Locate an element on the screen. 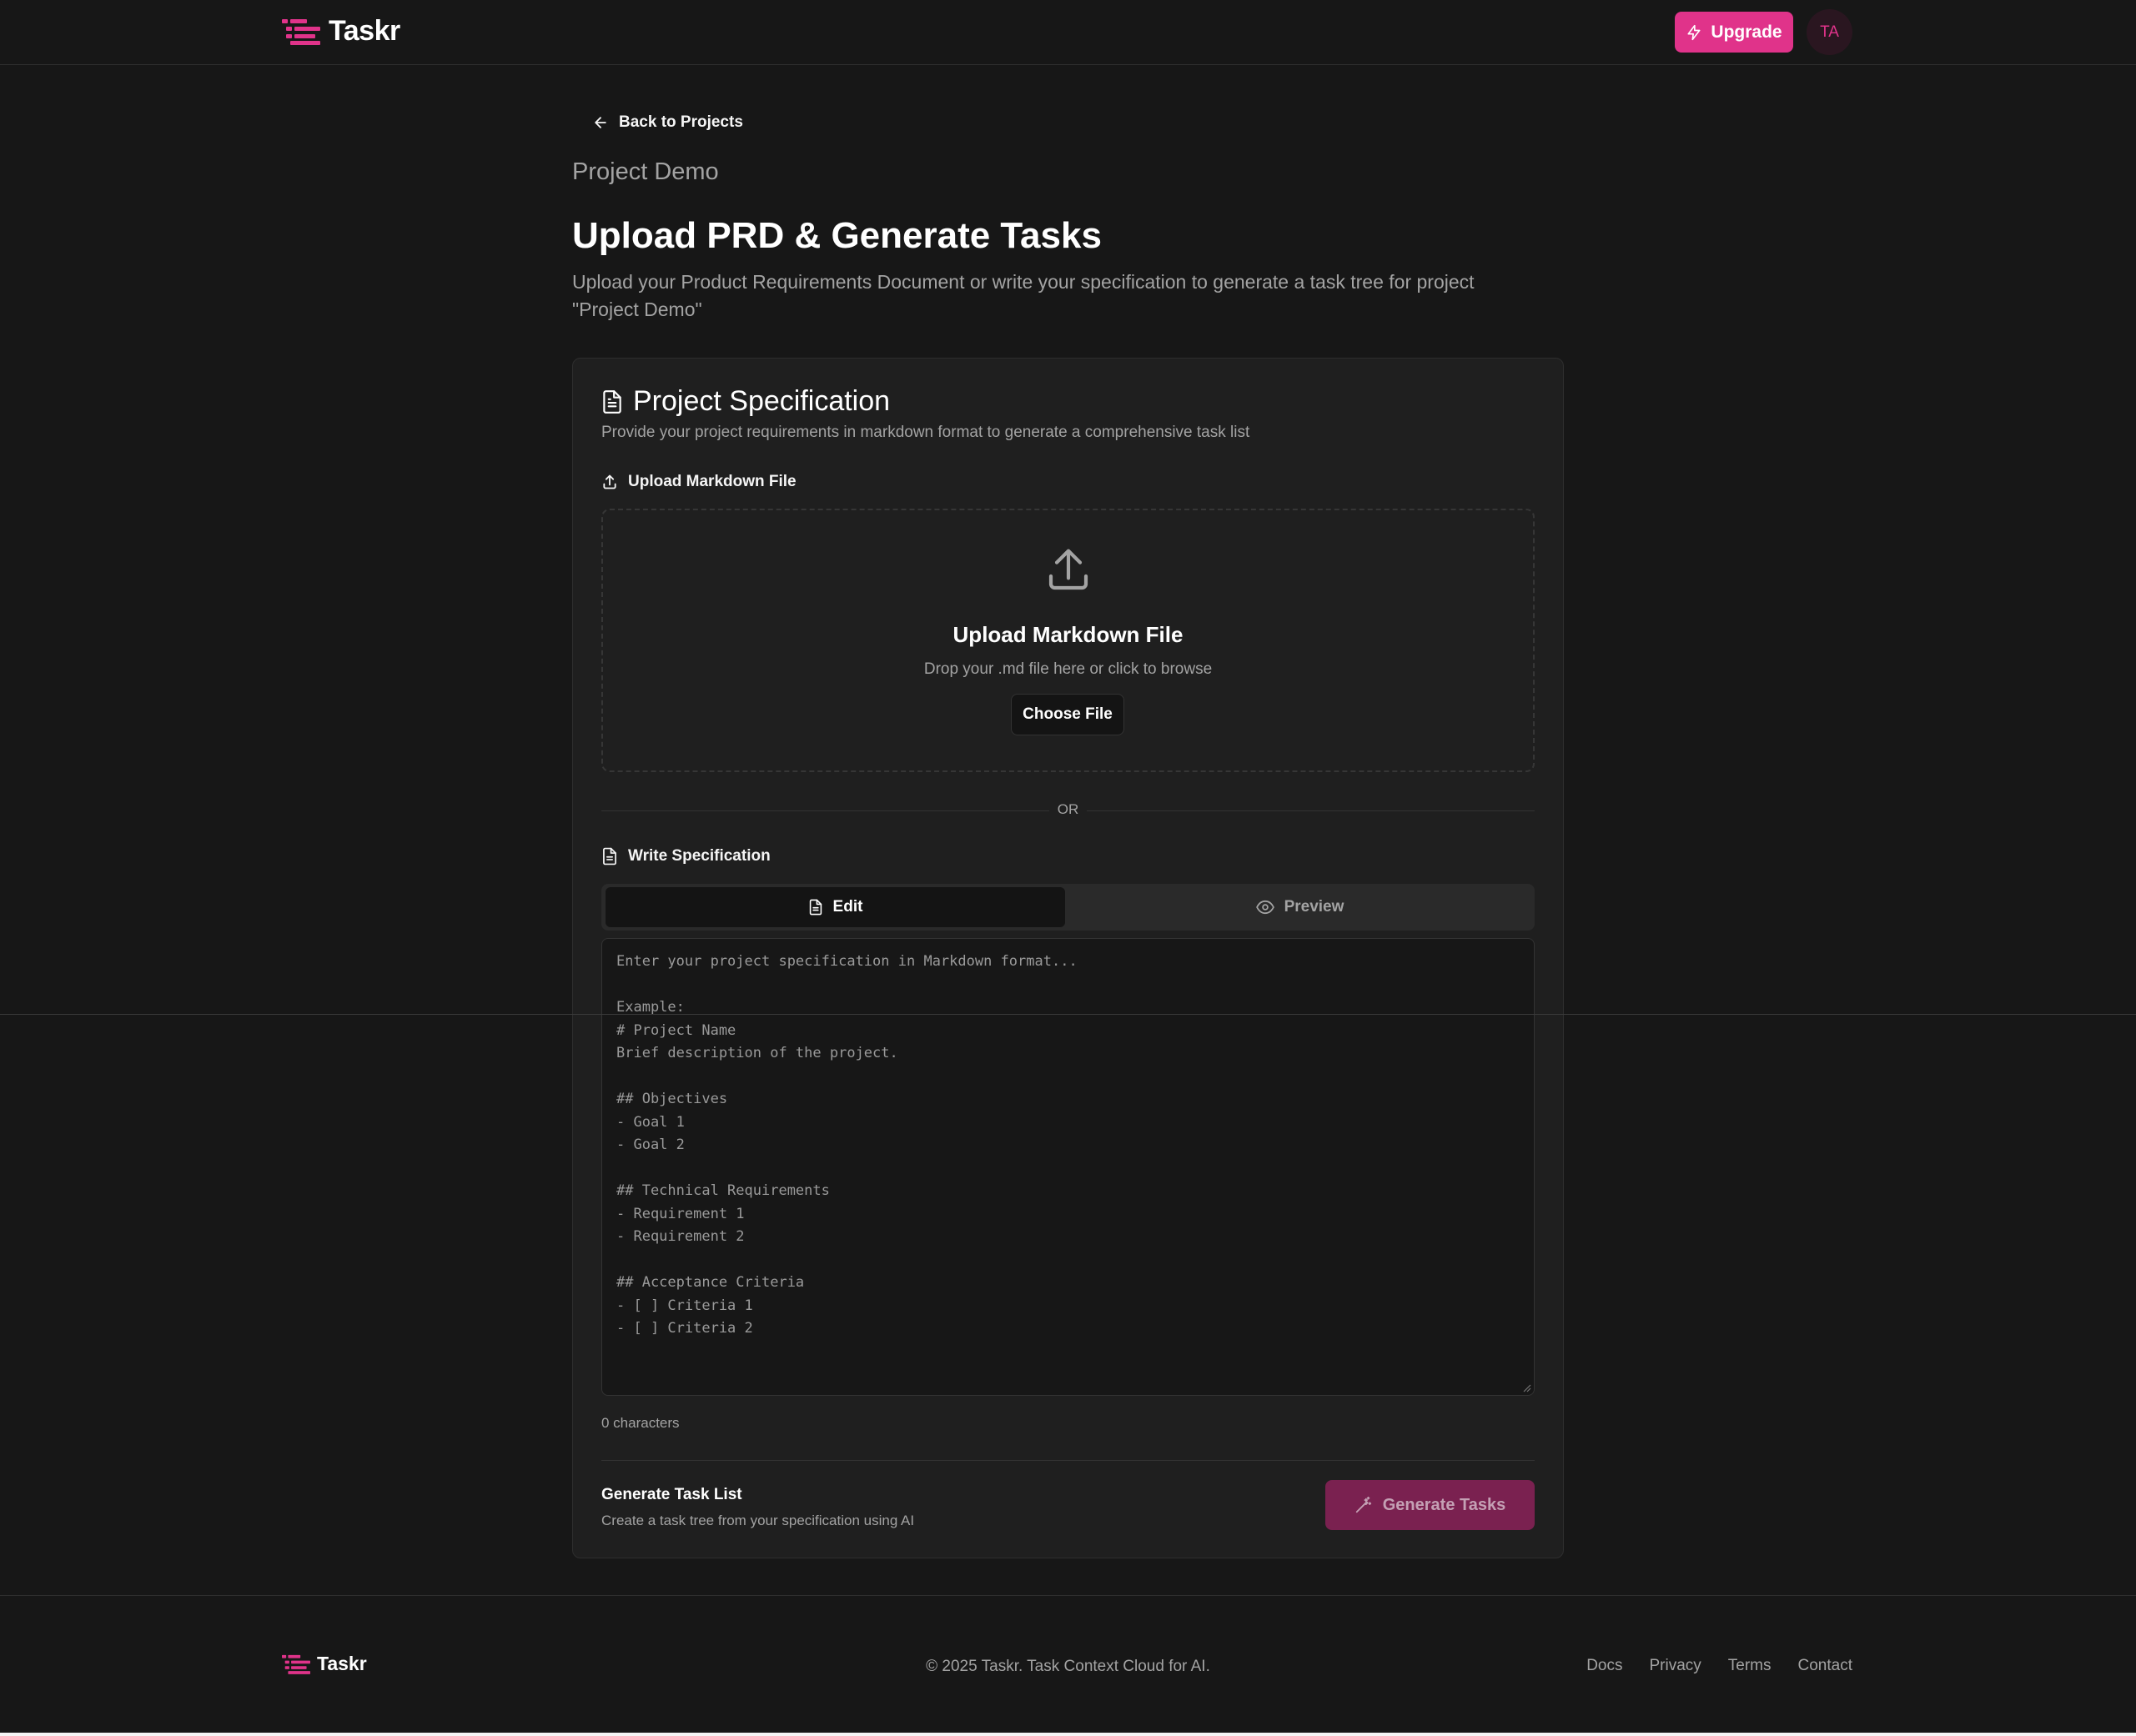 This screenshot has width=2136, height=1736. editor-tabs: Edit Preview is located at coordinates (1068, 908).